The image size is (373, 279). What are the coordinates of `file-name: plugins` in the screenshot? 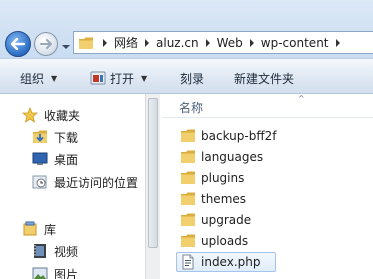 It's located at (223, 178).